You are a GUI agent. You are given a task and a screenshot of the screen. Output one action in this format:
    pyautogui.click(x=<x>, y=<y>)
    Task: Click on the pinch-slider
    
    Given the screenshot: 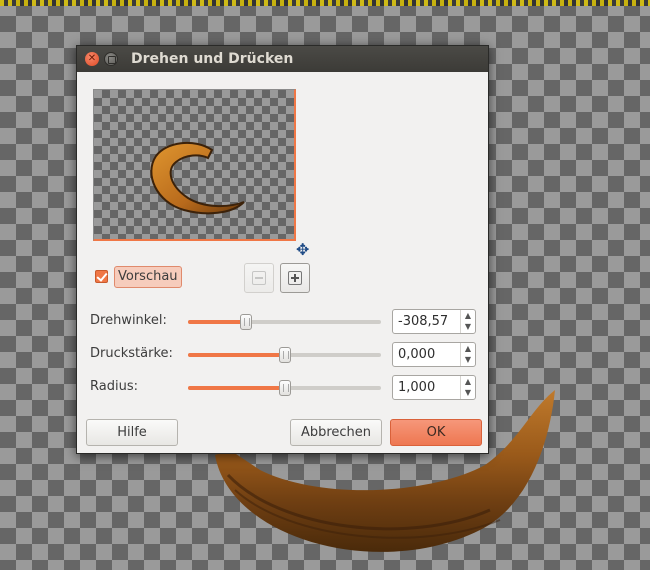 What is the action you would take?
    pyautogui.click(x=284, y=355)
    